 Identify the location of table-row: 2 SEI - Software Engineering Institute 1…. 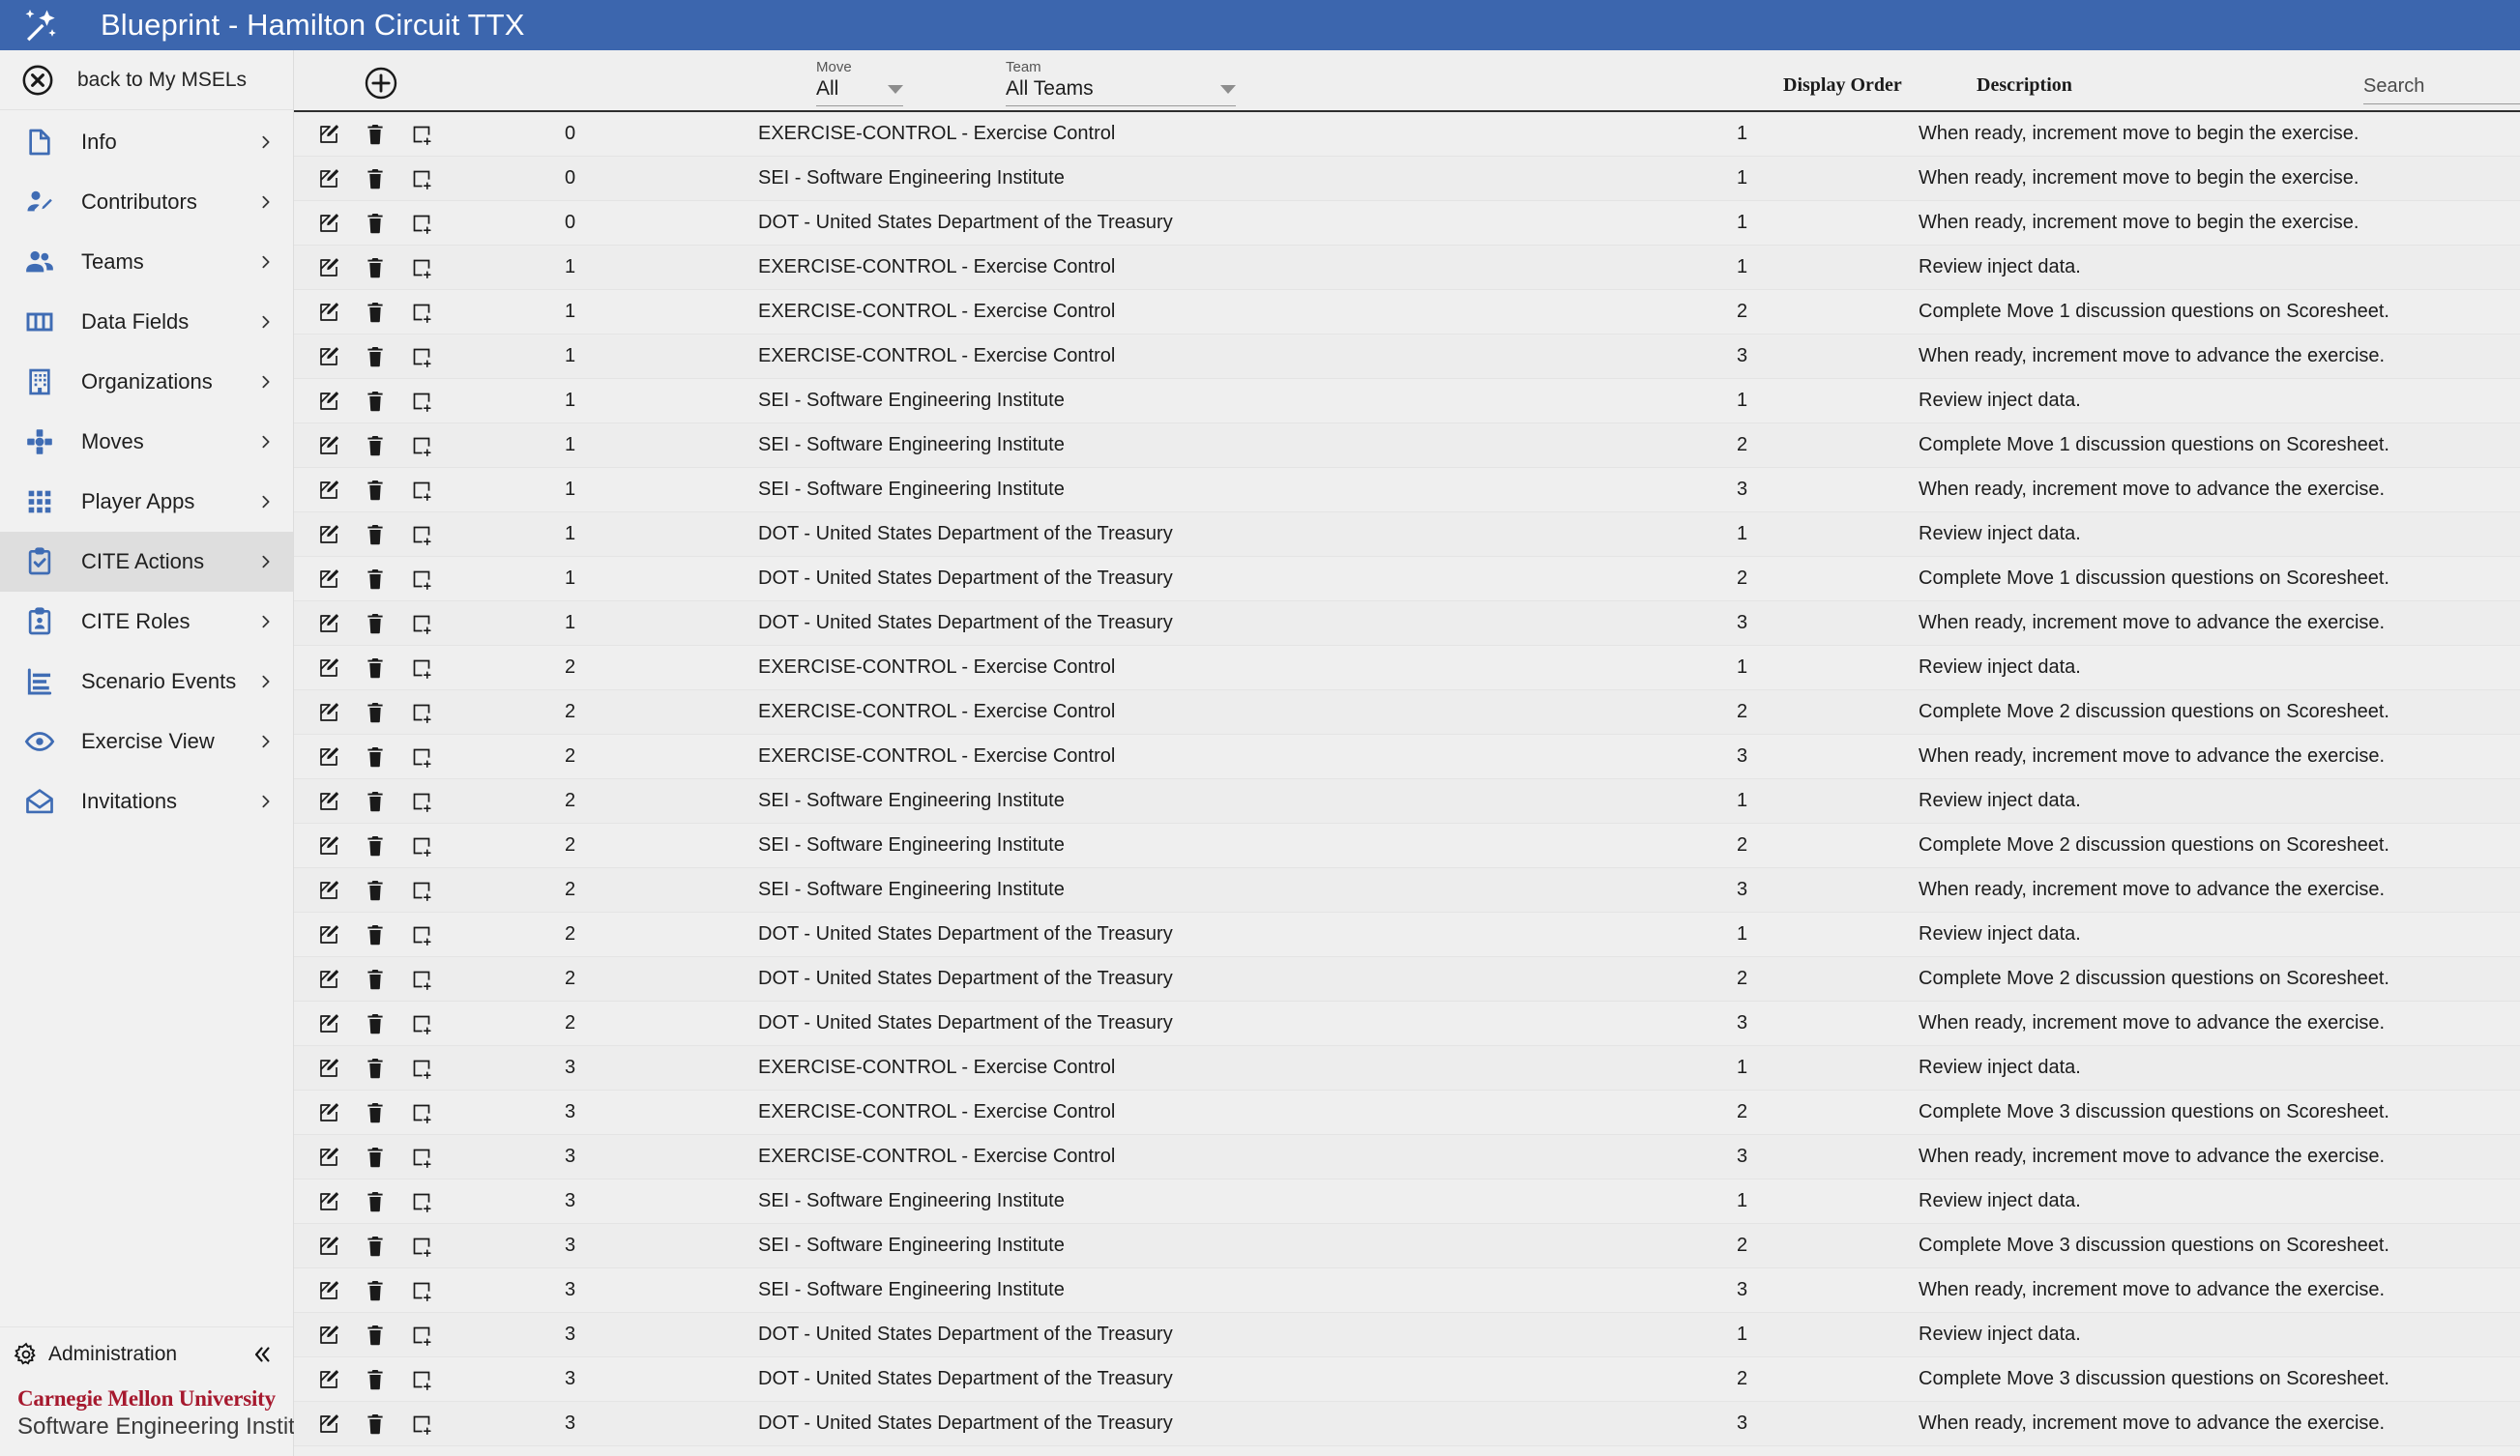
(1407, 802).